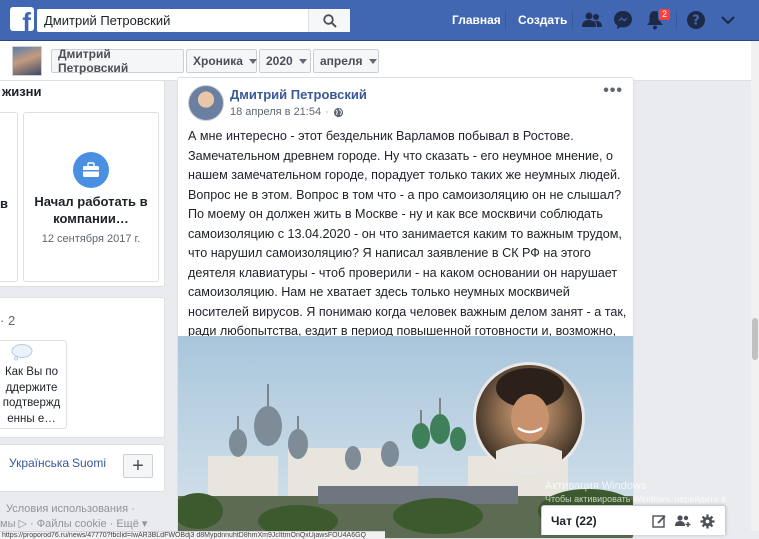 The height and width of the screenshot is (539, 759). What do you see at coordinates (22, 91) in the screenshot?
I see `life-events-header: жизни` at bounding box center [22, 91].